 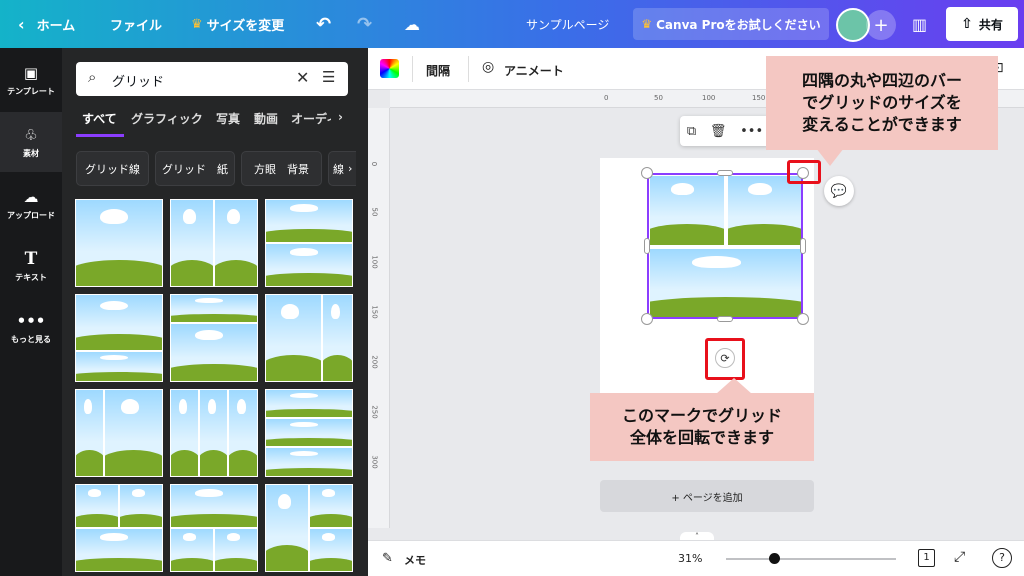 I want to click on add-page-button: + ページを追加, so click(x=707, y=496).